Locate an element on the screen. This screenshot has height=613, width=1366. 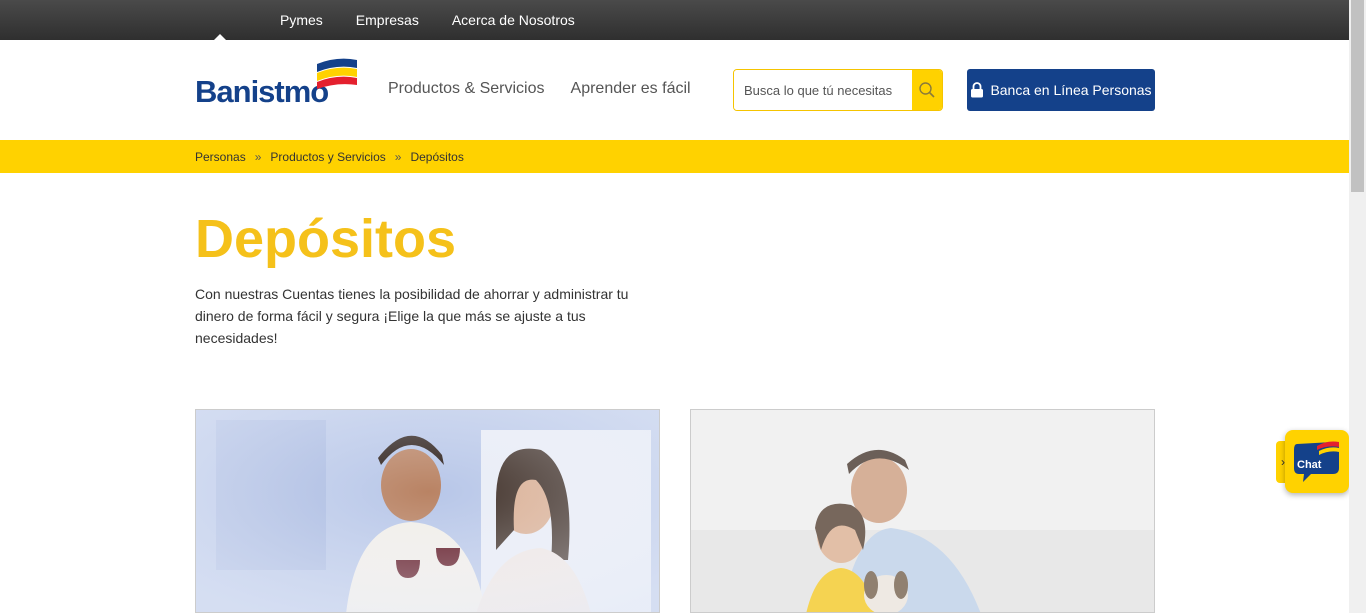
product-card-couple-dinner is located at coordinates (427, 511).